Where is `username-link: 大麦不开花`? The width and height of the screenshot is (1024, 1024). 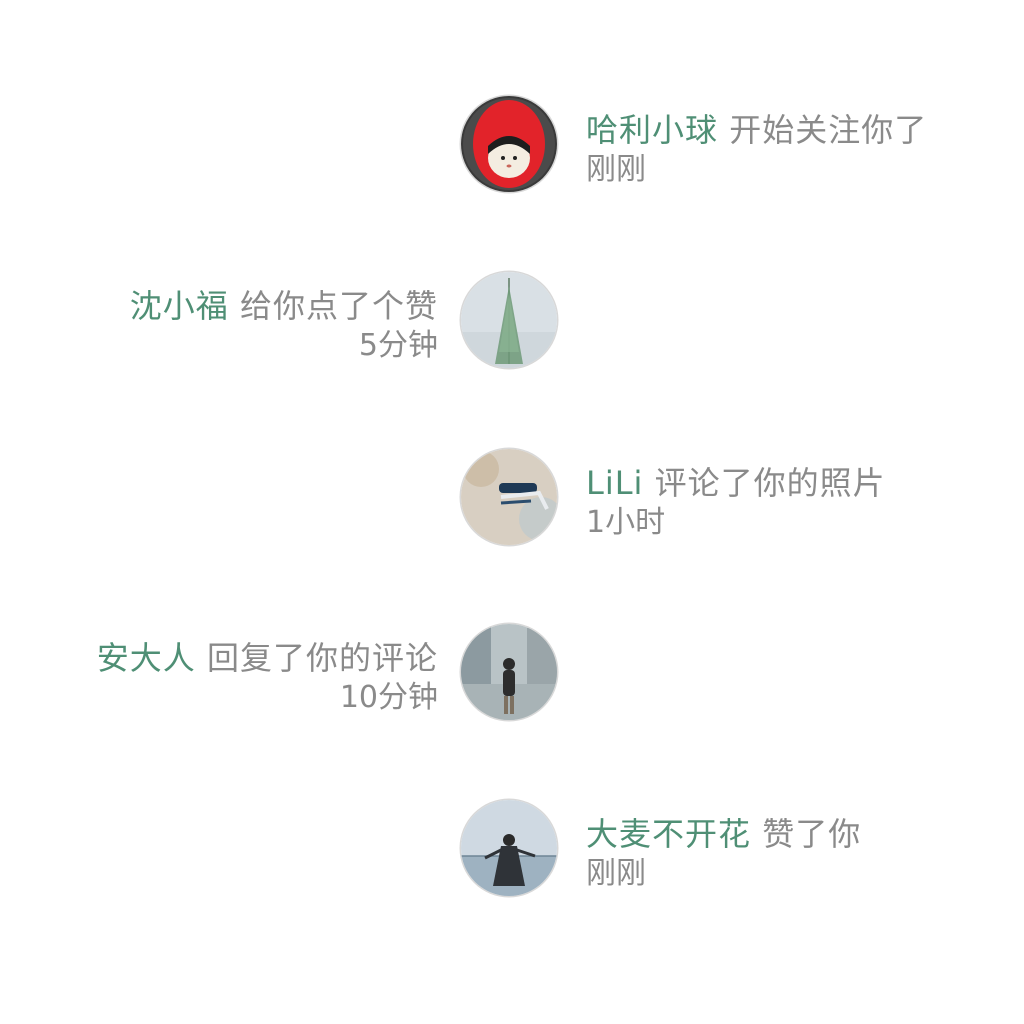
username-link: 大麦不开花 is located at coordinates (668, 834).